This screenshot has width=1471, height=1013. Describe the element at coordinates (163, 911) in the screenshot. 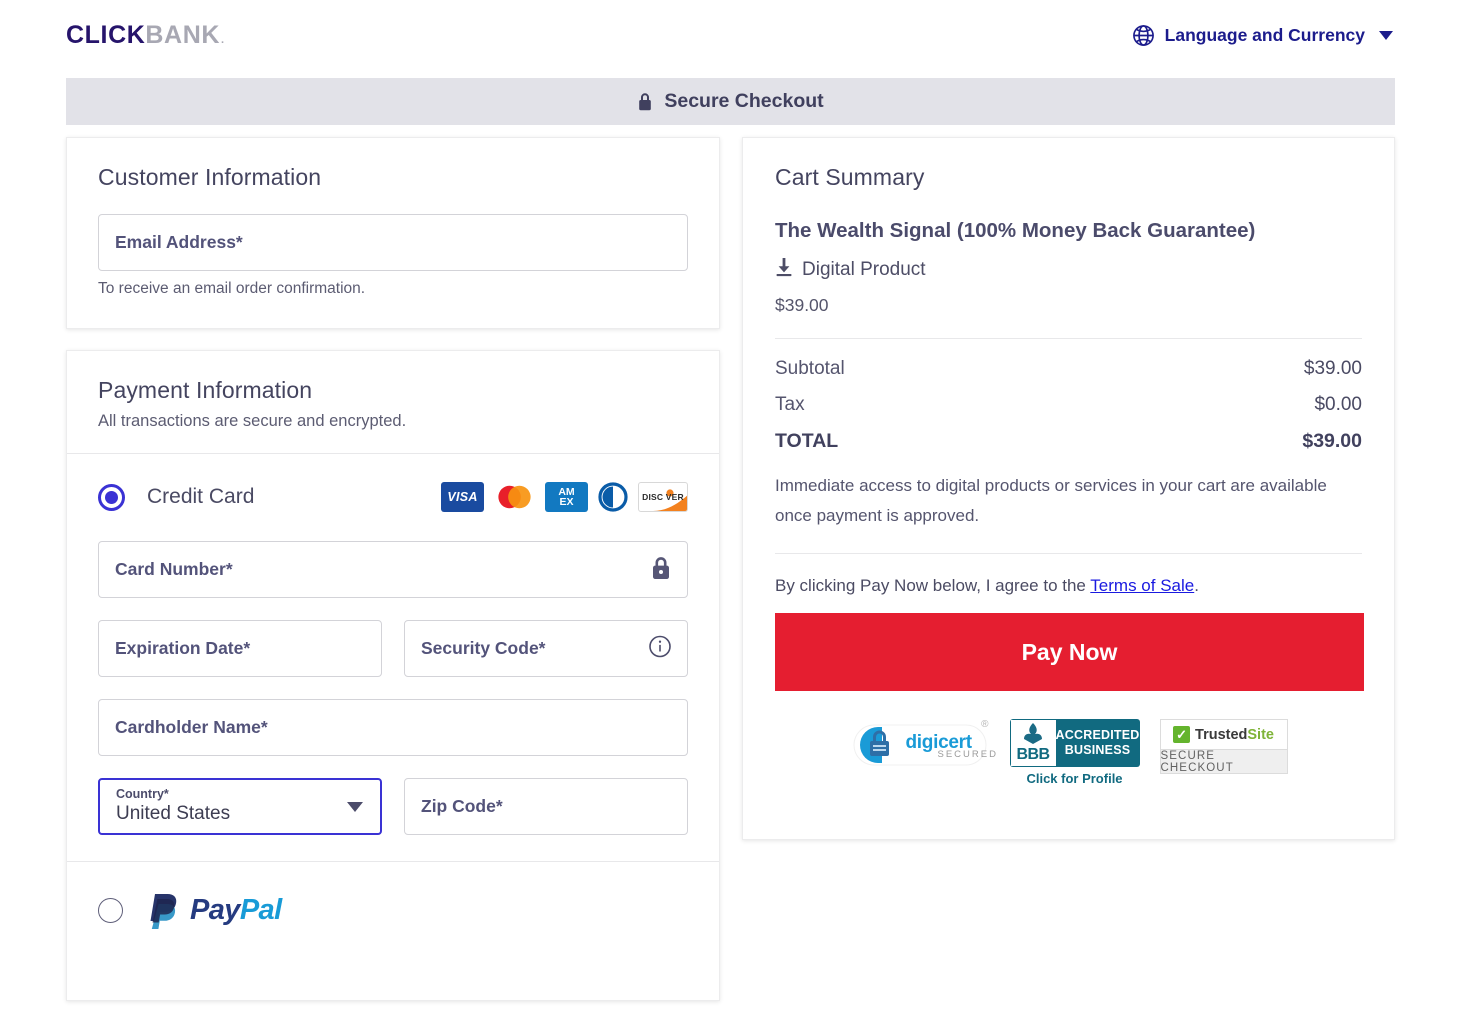

I see `paypal-mark-icon` at that location.